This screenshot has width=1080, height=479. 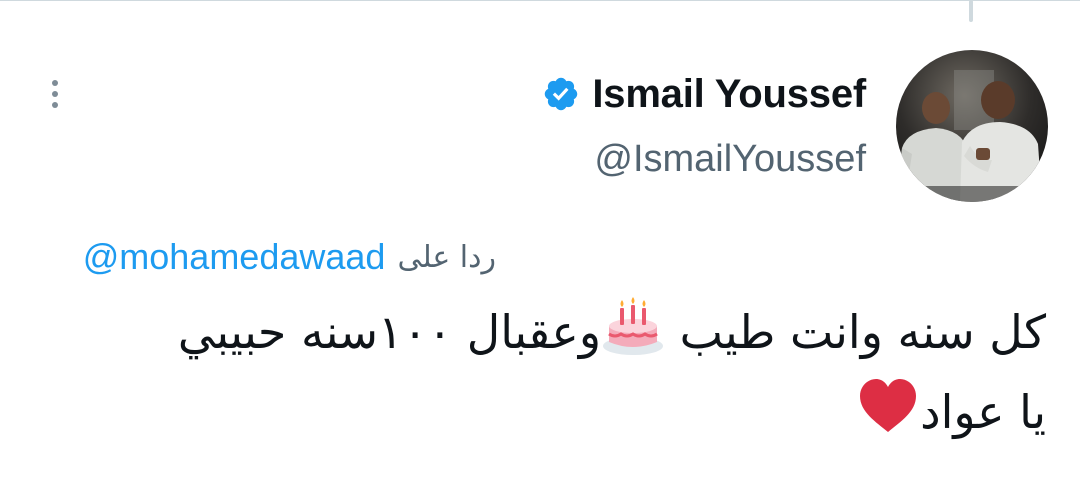 I want to click on reply-prefix-label: ردا على, so click(x=446, y=257).